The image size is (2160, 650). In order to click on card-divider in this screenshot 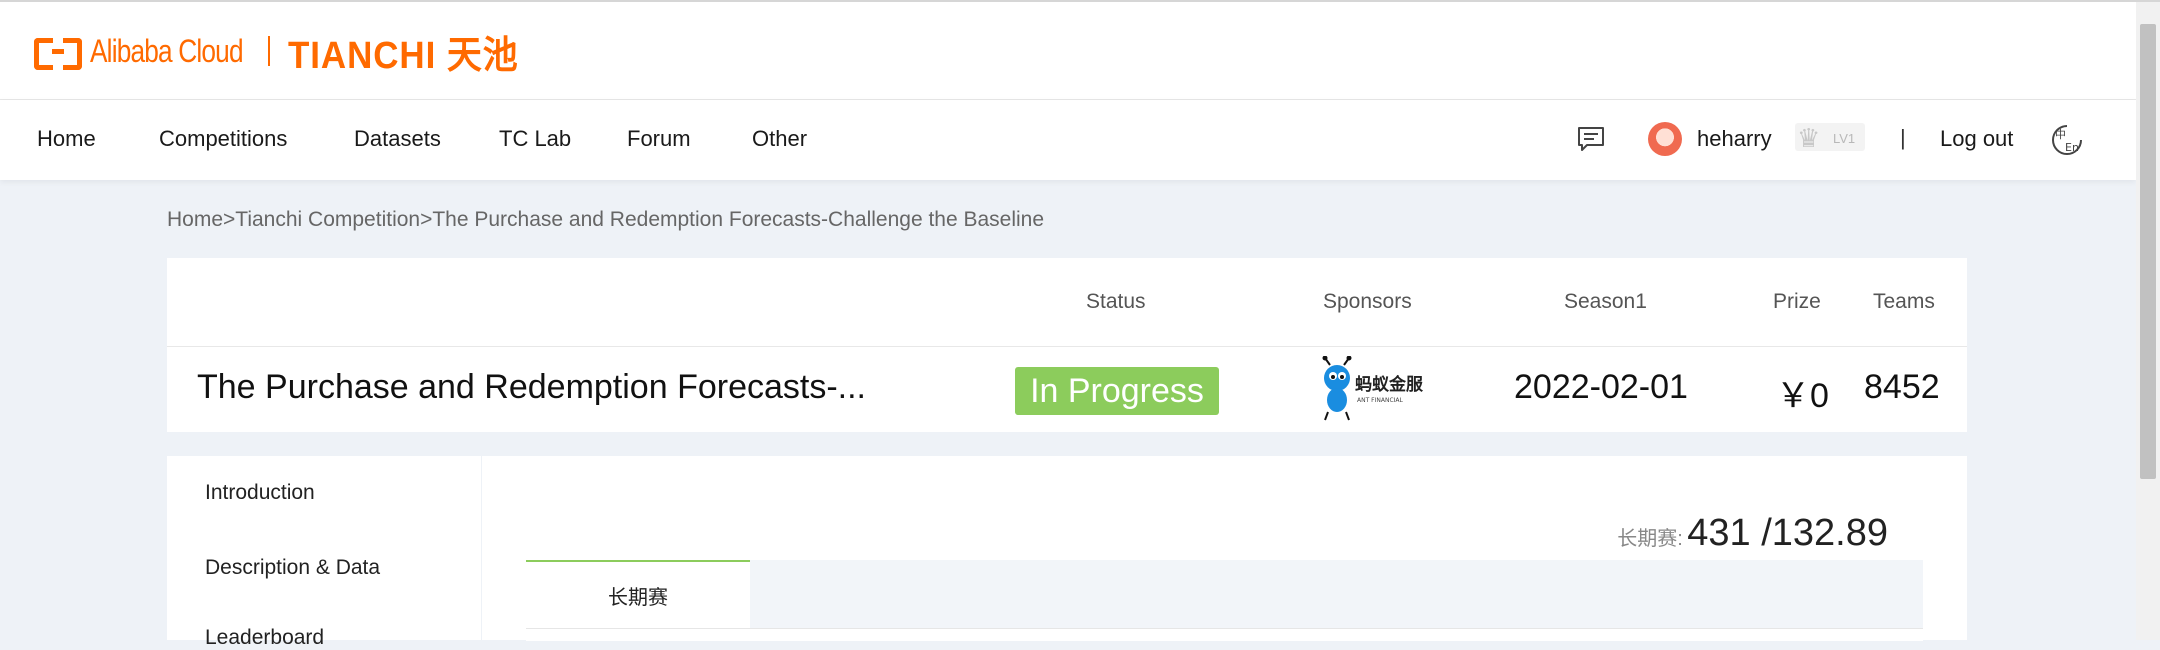, I will do `click(1067, 346)`.